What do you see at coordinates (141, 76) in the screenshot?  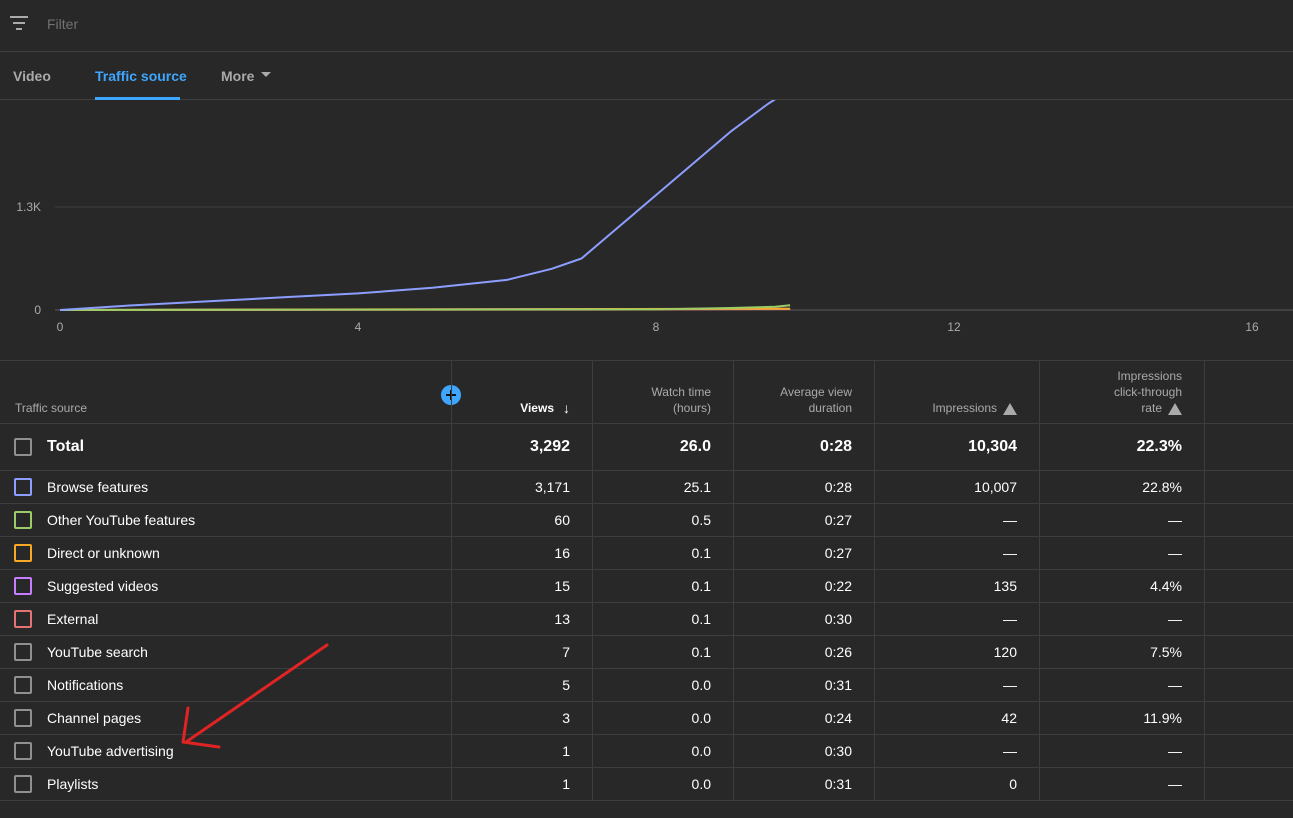 I see `tab-traffic-source: Traffic source` at bounding box center [141, 76].